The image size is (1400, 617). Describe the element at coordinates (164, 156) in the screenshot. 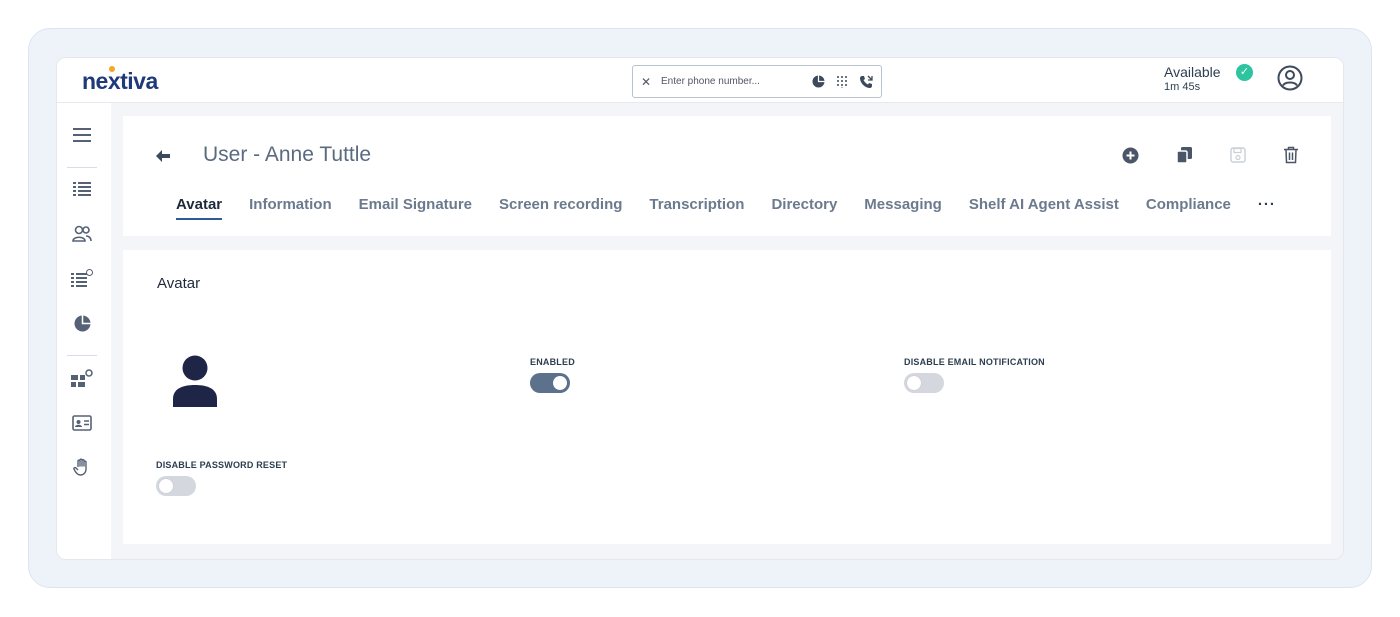

I see `back-arrow-icon` at that location.